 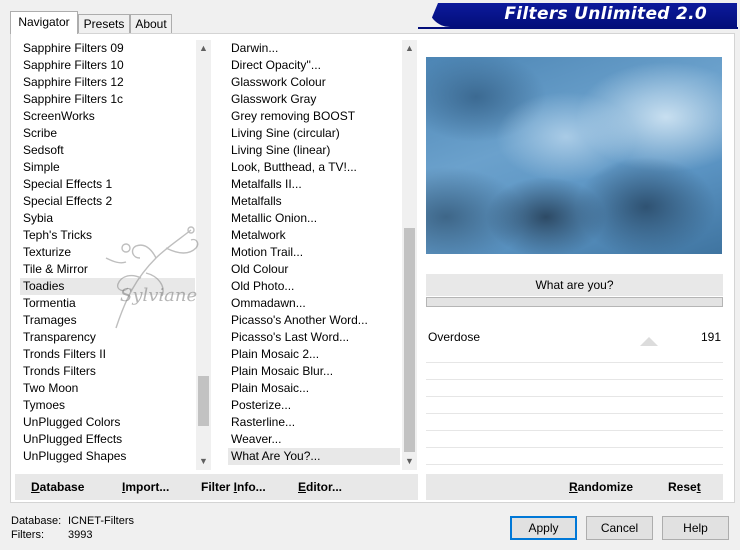 I want to click on status-value: 3993, so click(x=80, y=535).